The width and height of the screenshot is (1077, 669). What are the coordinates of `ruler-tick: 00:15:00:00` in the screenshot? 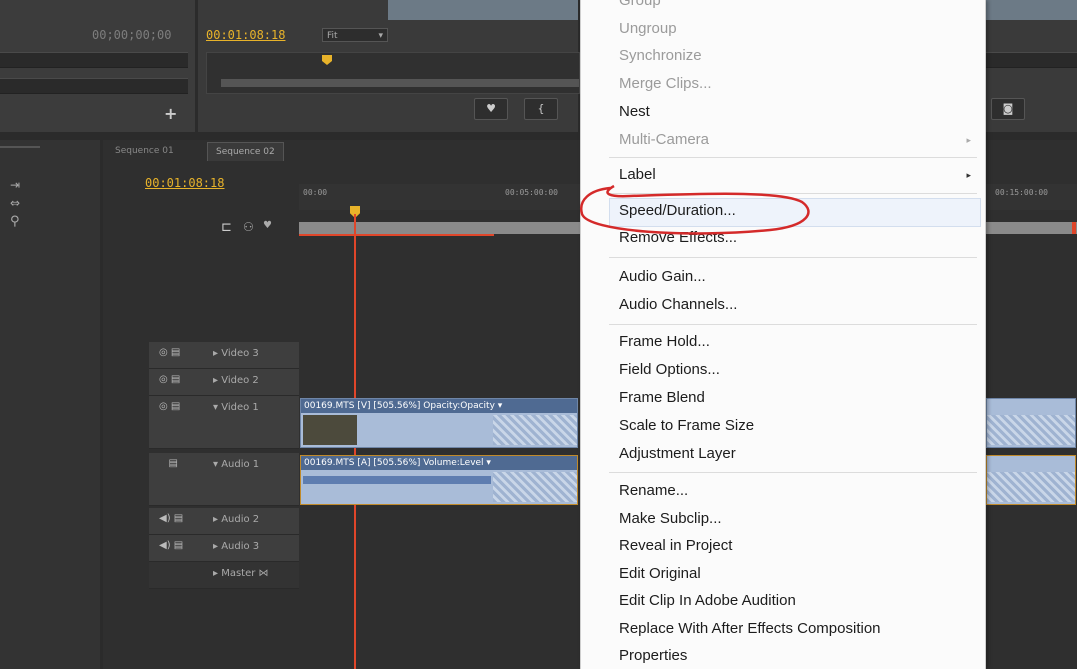 It's located at (1021, 192).